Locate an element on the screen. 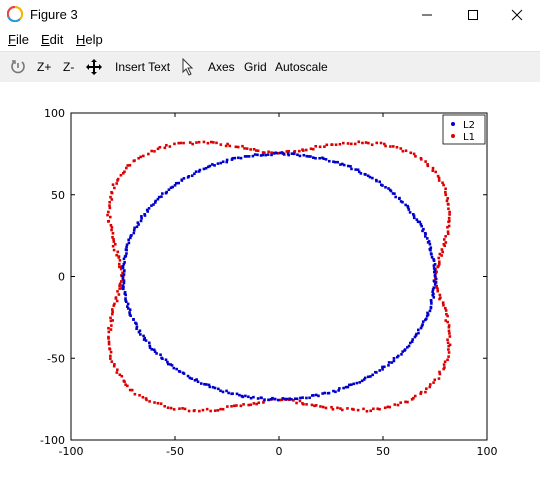 This screenshot has width=540, height=490. menu-edit: Edit is located at coordinates (52, 39).